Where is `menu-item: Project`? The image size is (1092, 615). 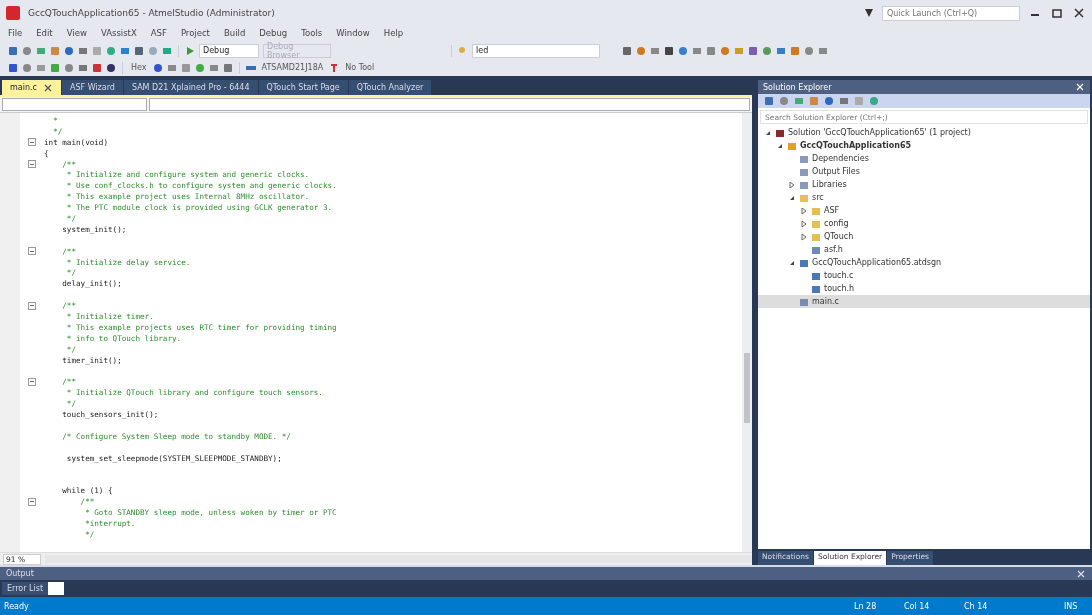 menu-item: Project is located at coordinates (195, 34).